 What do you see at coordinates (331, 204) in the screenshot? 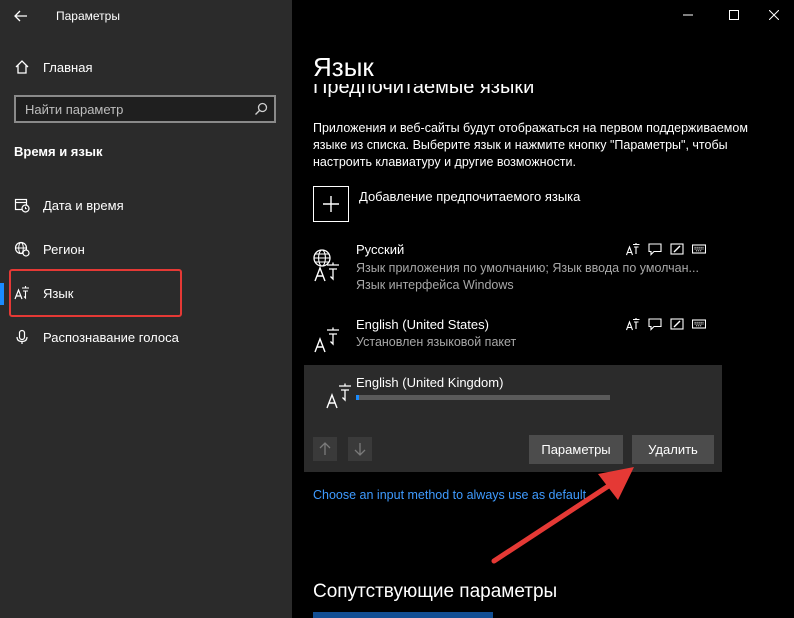
I see `plus-icon` at bounding box center [331, 204].